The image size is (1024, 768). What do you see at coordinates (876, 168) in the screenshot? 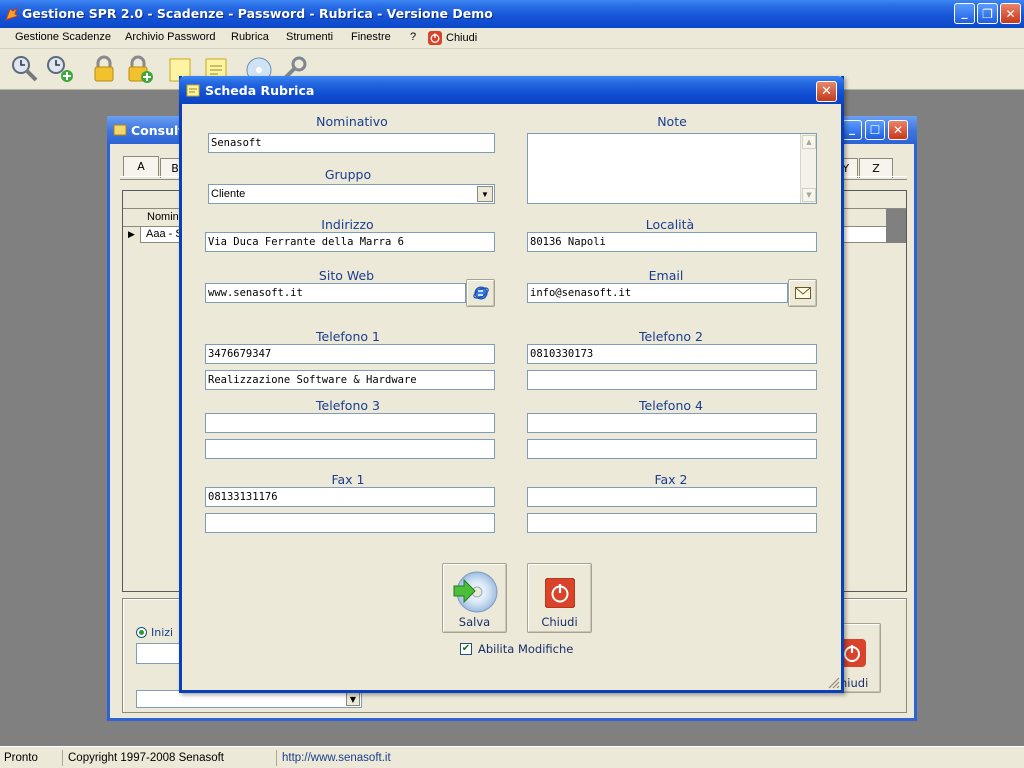
I see `tab-z: Z` at bounding box center [876, 168].